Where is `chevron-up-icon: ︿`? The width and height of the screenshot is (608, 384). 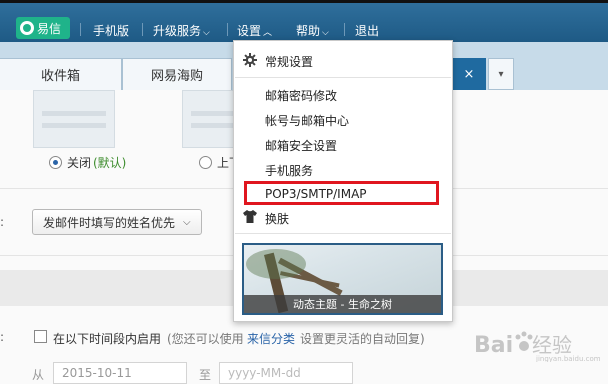
chevron-up-icon: ︿ is located at coordinates (268, 33).